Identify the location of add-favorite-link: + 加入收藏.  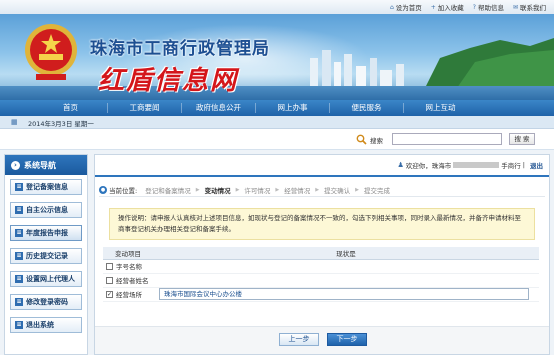
(447, 7).